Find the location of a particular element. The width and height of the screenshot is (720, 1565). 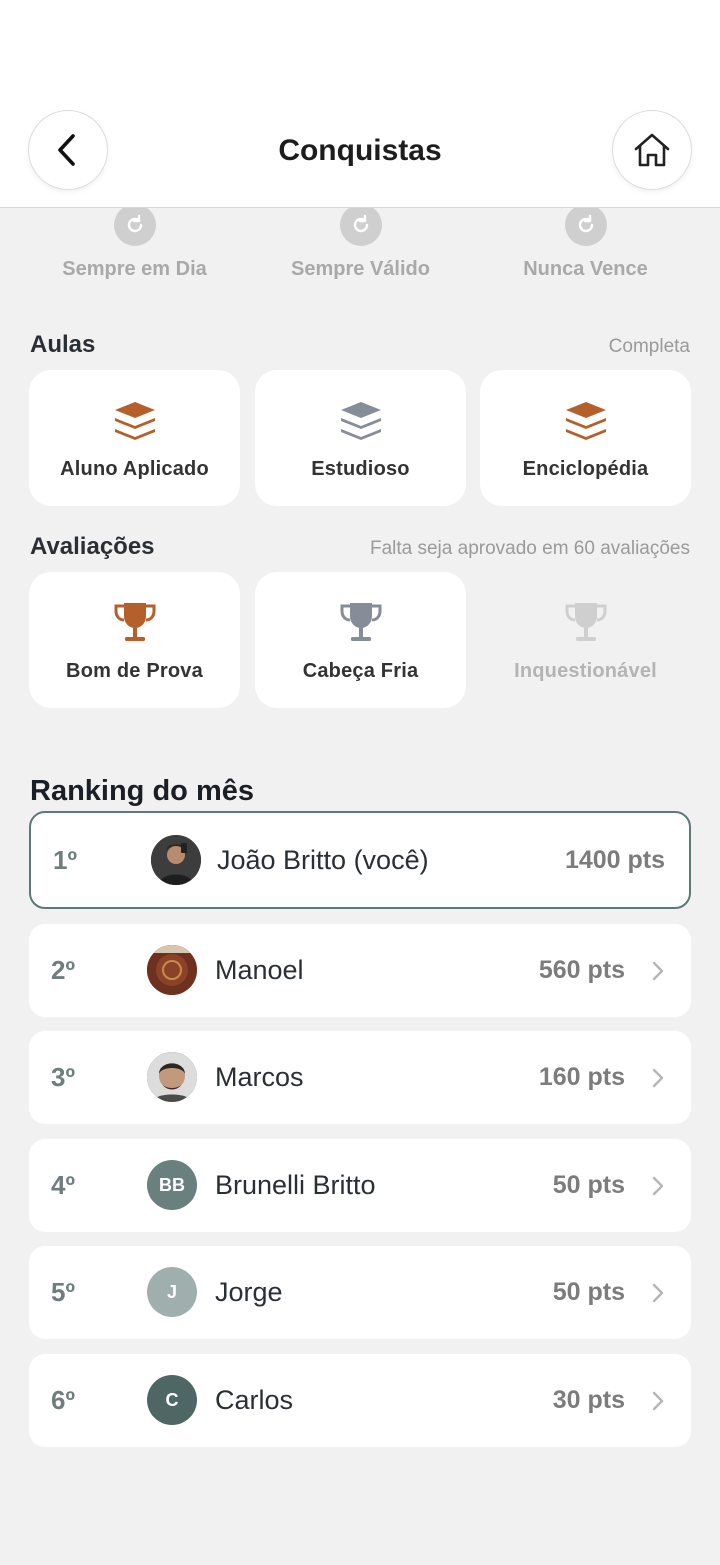

ranking-row: 6º C Carlos 30 pts is located at coordinates (360, 1400).